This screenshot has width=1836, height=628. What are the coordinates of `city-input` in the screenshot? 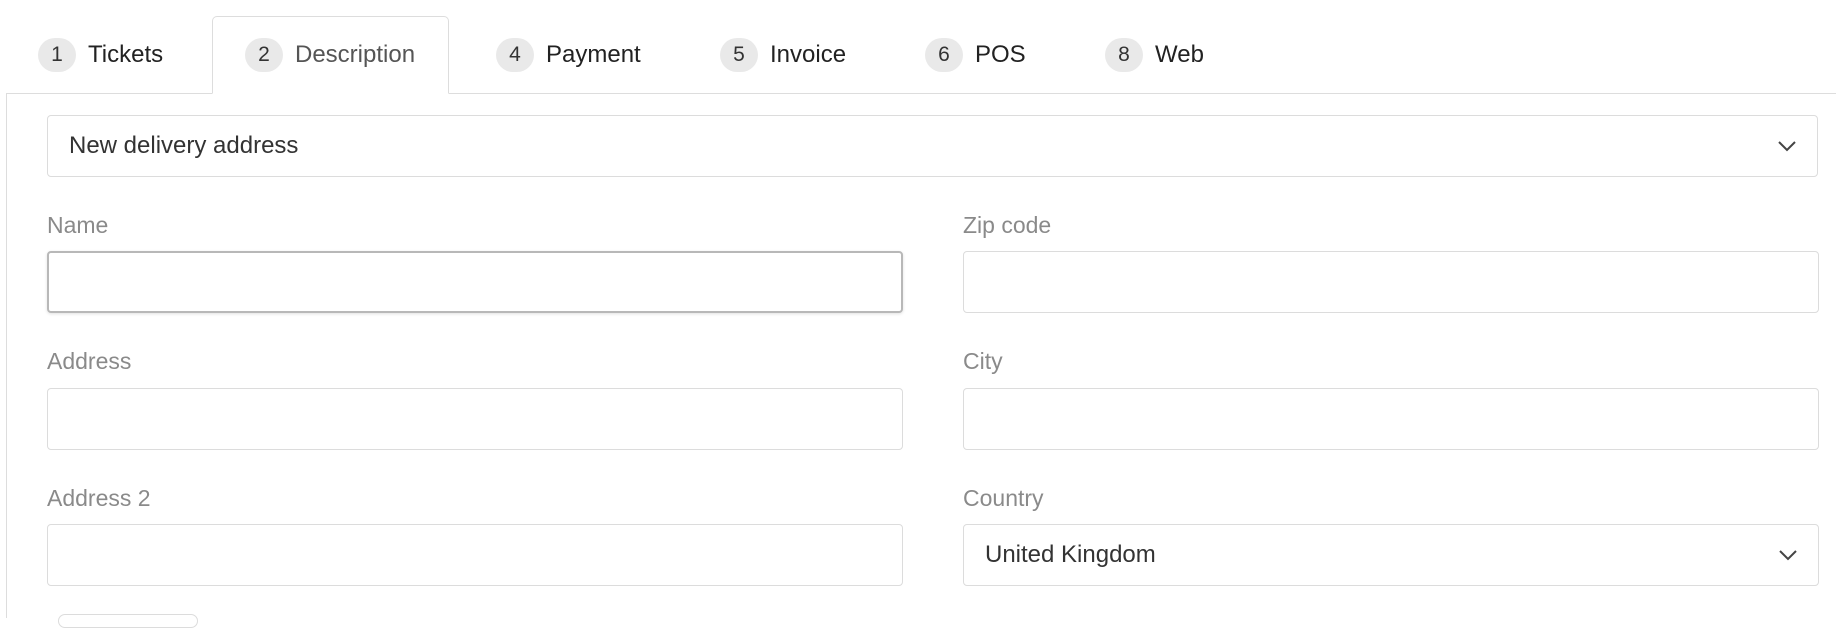 It's located at (1391, 419).